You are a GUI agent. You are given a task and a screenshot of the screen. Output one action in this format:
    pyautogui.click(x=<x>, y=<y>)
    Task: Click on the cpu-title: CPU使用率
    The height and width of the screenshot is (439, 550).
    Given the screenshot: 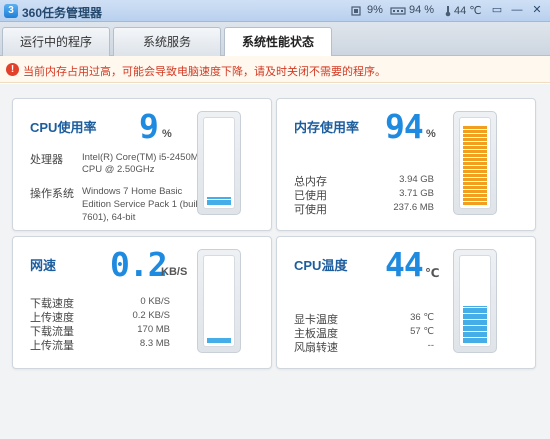 What is the action you would take?
    pyautogui.click(x=63, y=127)
    